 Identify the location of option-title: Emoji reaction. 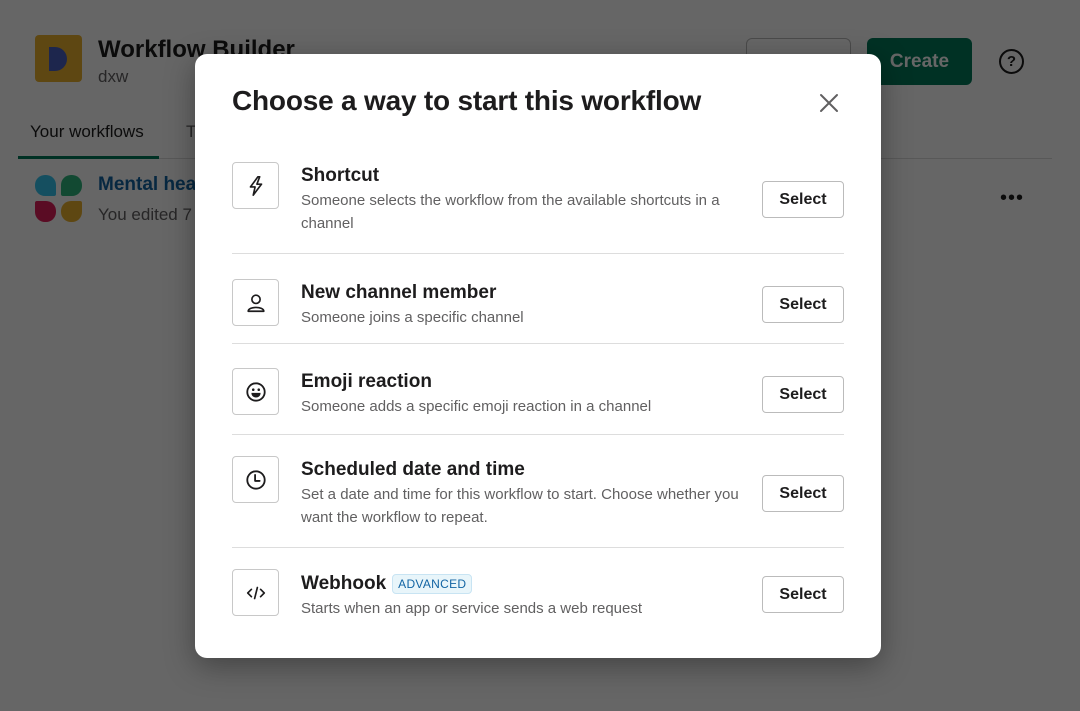
(366, 381).